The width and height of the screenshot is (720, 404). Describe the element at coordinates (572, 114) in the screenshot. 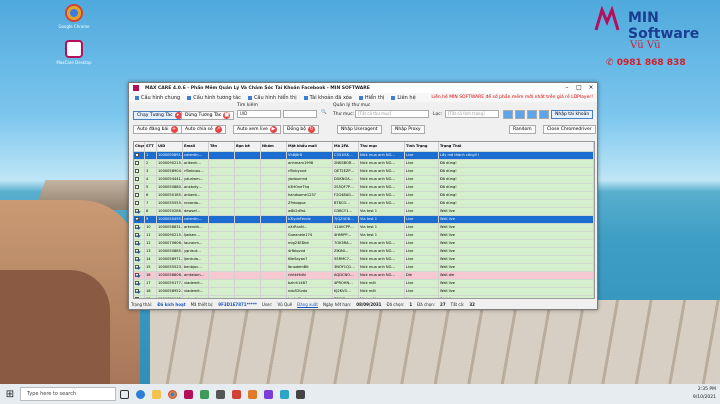

I see `nhap-tai-khoan-button: Nhập tài khoản` at that location.